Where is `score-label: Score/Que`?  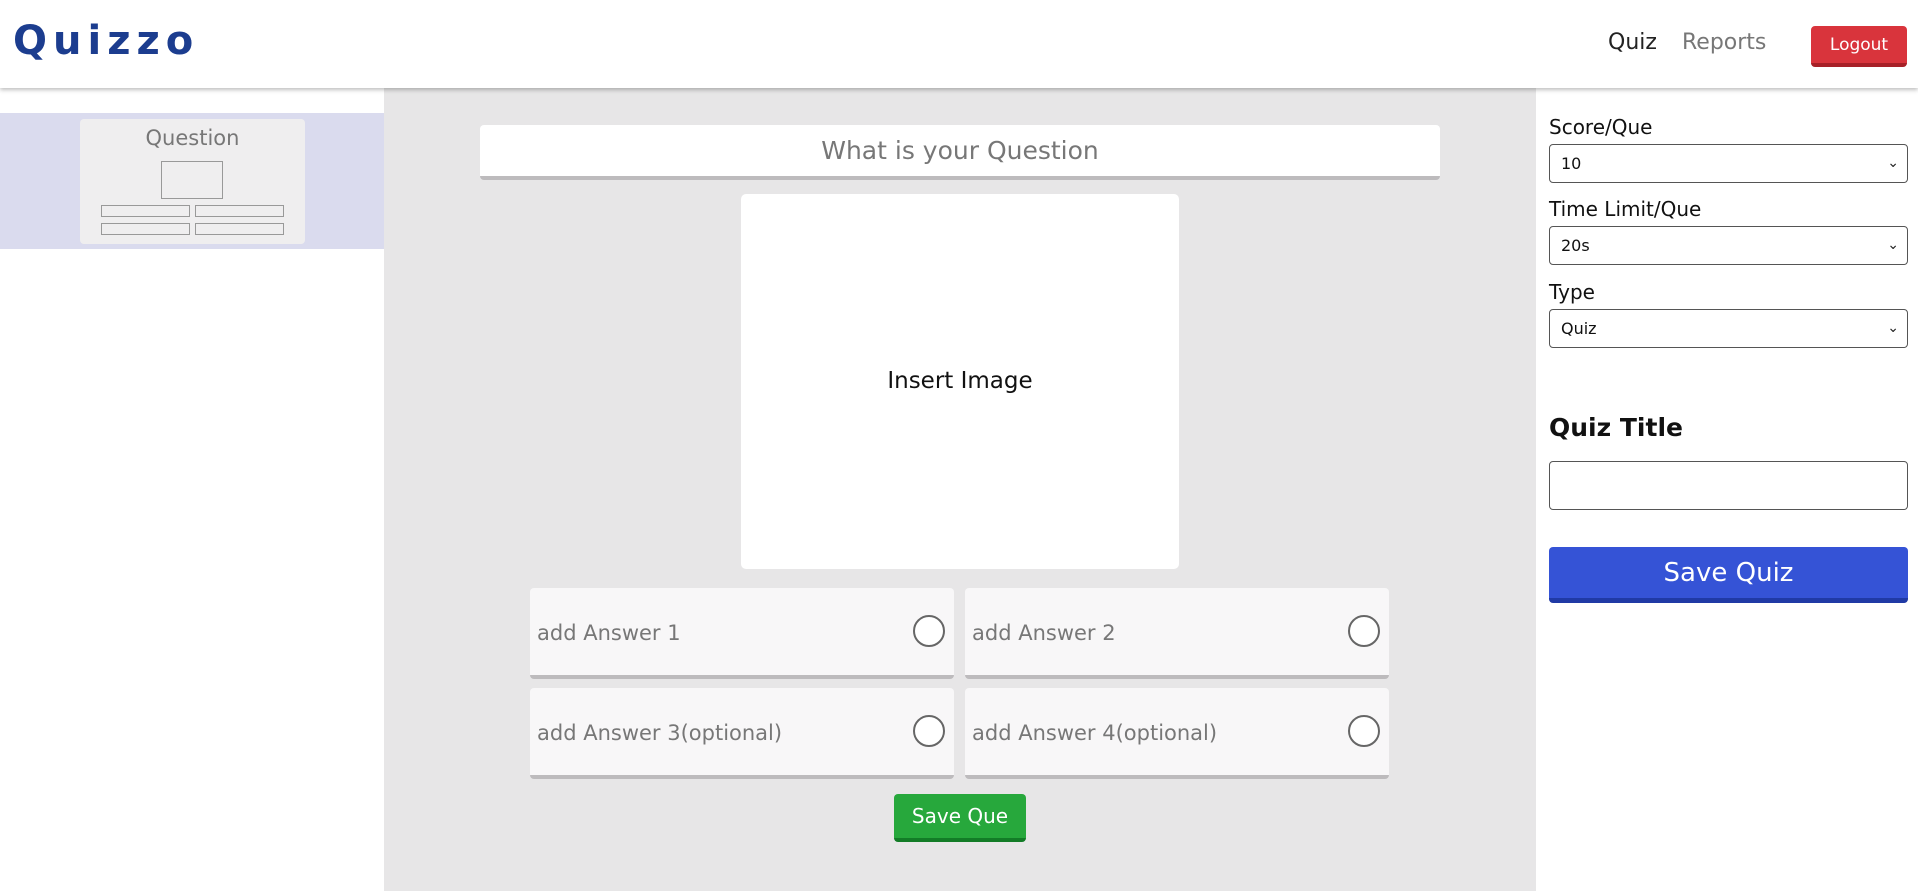 score-label: Score/Que is located at coordinates (1601, 127).